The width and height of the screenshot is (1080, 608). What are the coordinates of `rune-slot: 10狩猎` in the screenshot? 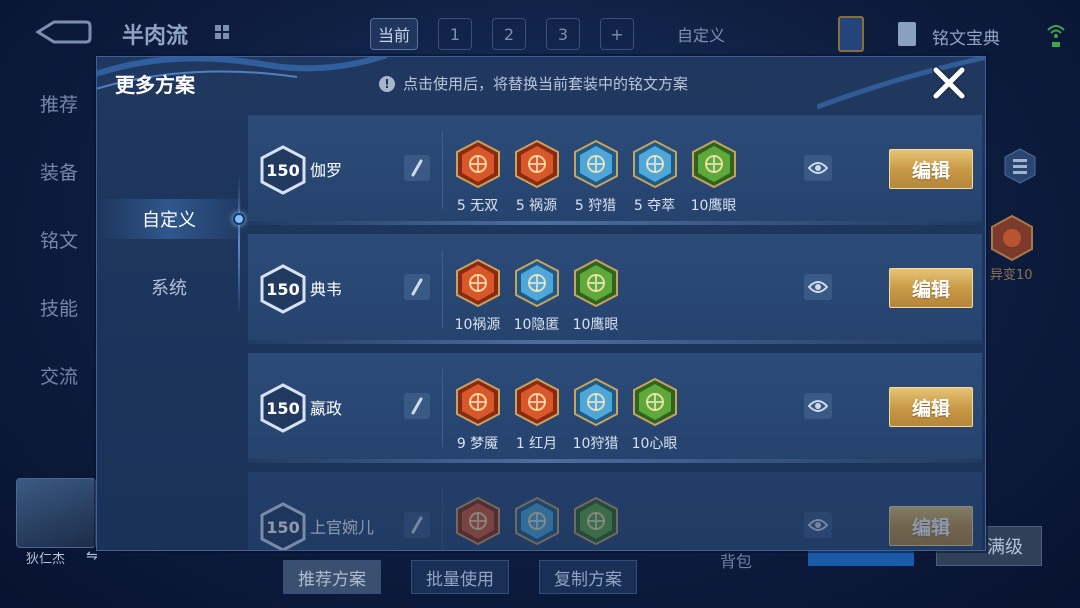 It's located at (595, 415).